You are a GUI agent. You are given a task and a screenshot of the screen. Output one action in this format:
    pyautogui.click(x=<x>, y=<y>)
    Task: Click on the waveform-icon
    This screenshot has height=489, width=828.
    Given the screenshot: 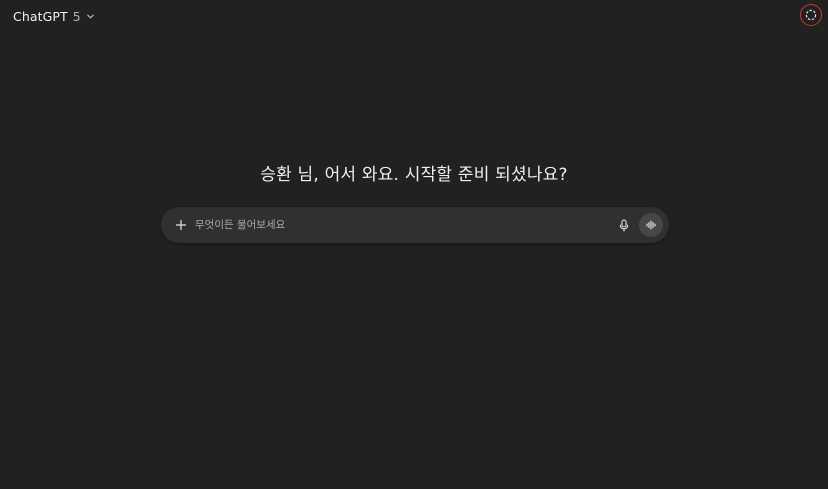 What is the action you would take?
    pyautogui.click(x=651, y=225)
    